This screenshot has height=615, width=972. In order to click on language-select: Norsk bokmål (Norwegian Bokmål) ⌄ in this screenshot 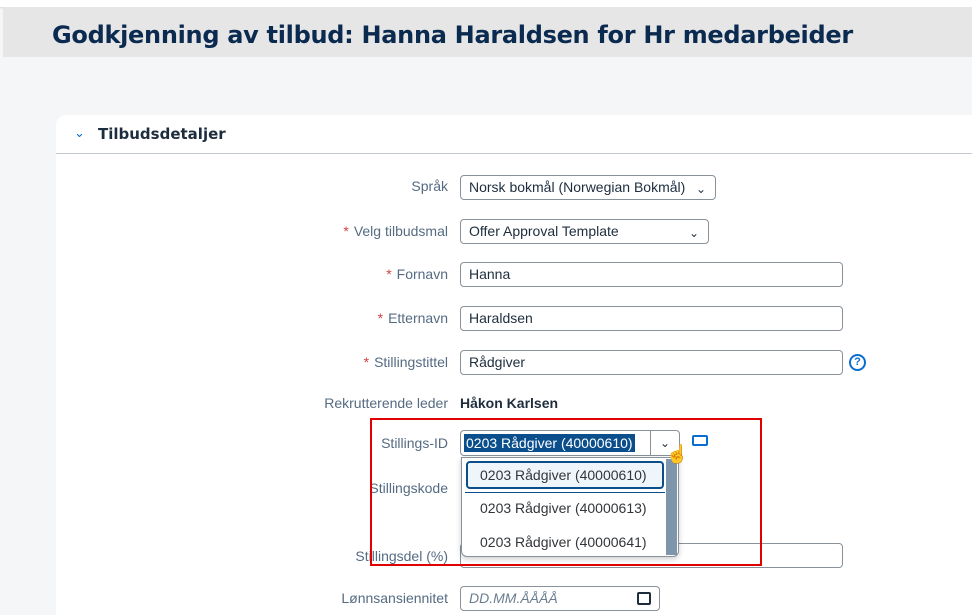, I will do `click(588, 187)`.